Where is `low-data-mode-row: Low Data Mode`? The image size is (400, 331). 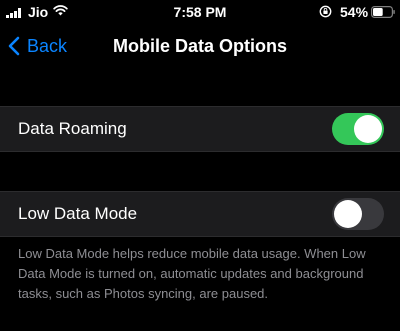
low-data-mode-row: Low Data Mode is located at coordinates (200, 214).